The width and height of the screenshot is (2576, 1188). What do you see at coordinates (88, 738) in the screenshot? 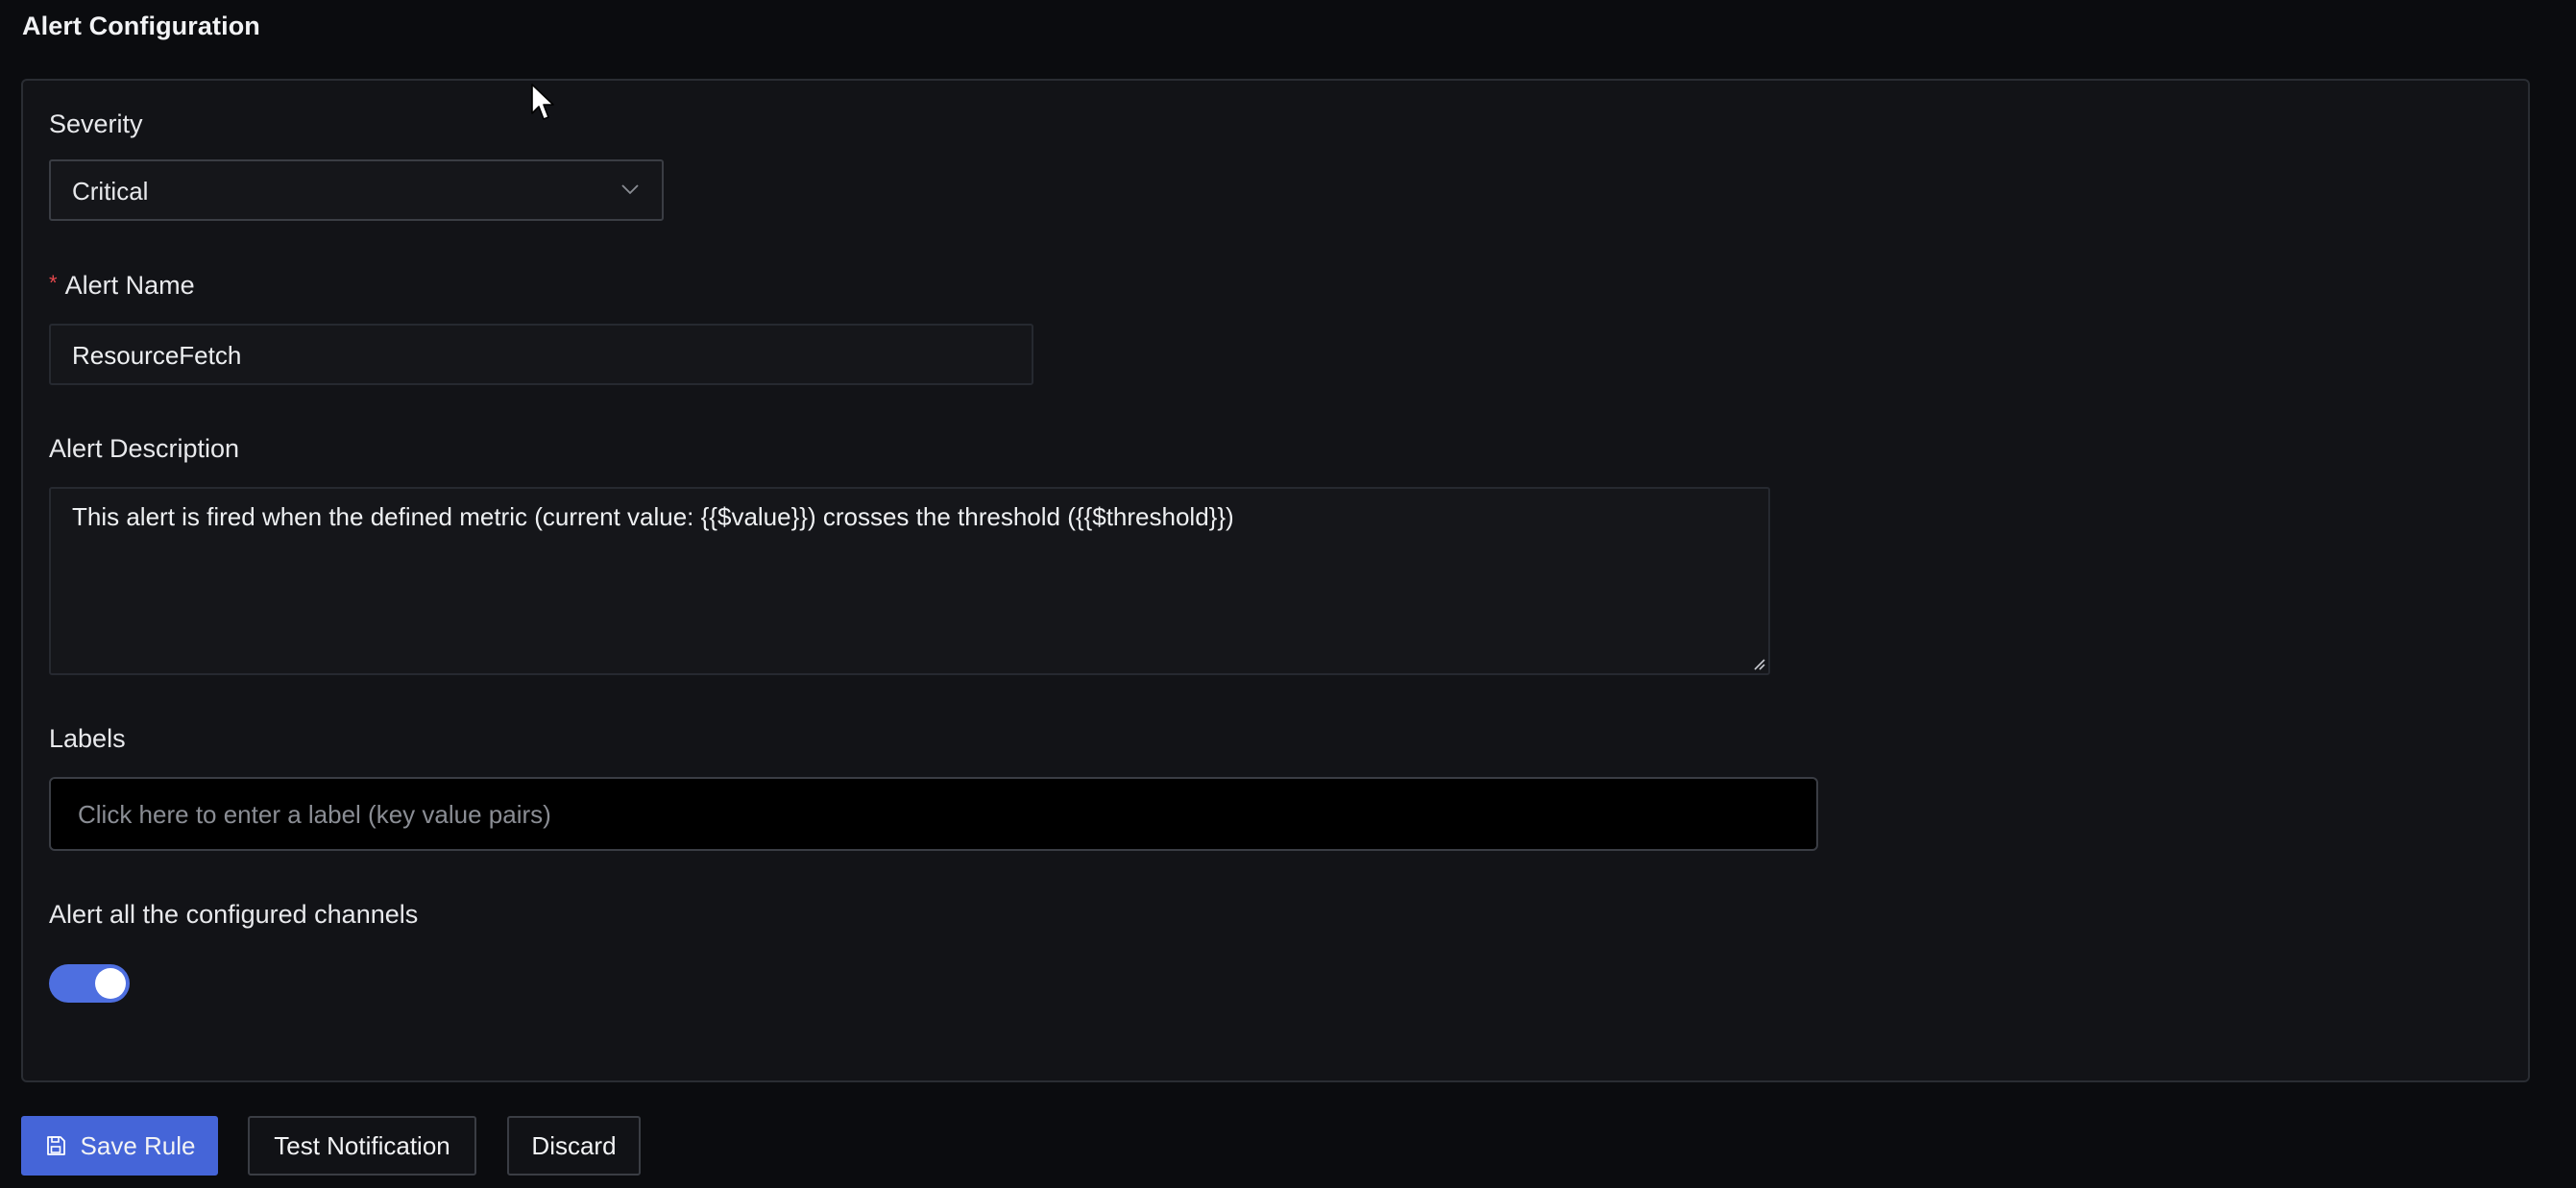
I see `labels-label: Labels` at bounding box center [88, 738].